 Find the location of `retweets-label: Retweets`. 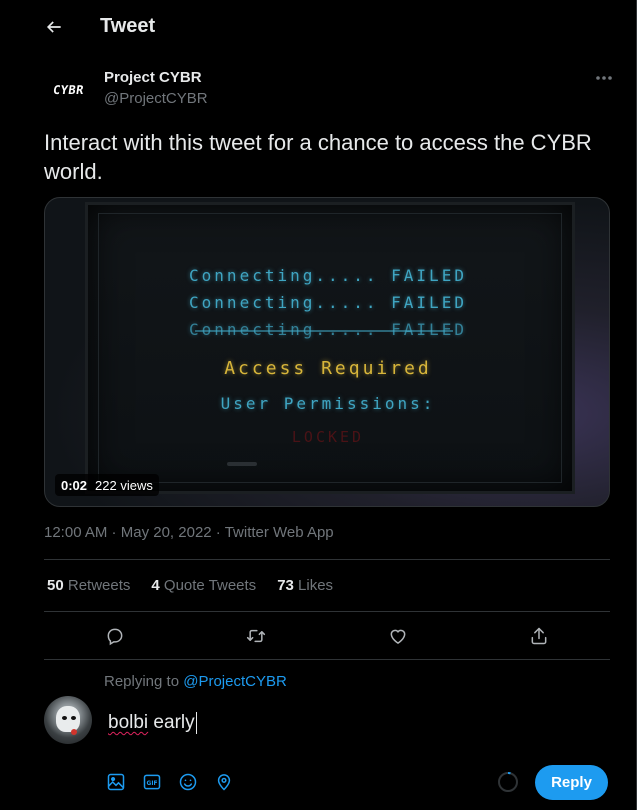

retweets-label: Retweets is located at coordinates (97, 585).